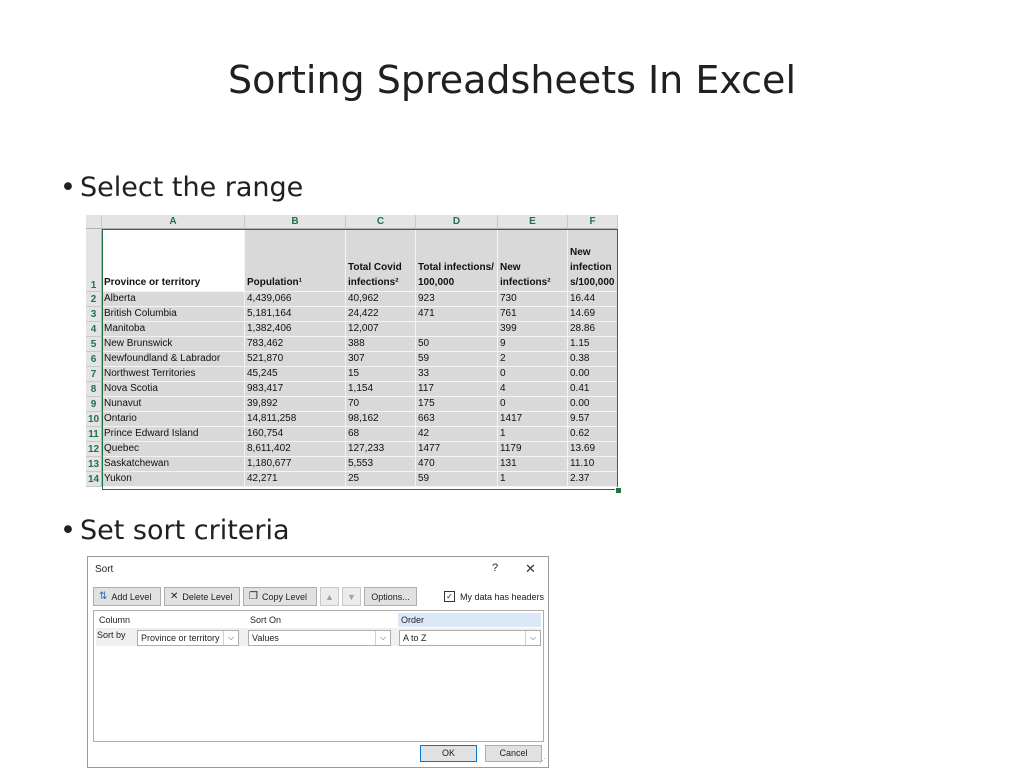 The height and width of the screenshot is (768, 1024). Describe the element at coordinates (381, 329) in the screenshot. I see `table-cell: 12,007` at that location.